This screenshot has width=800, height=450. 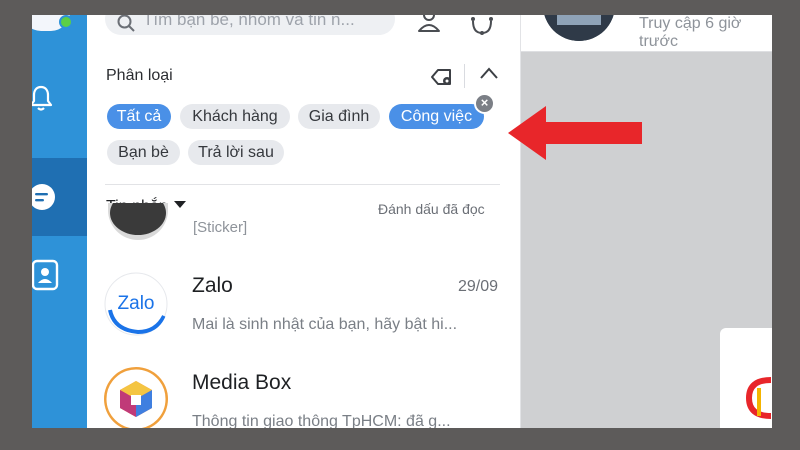 What do you see at coordinates (43, 197) in the screenshot?
I see `chat-bubble-icon` at bounding box center [43, 197].